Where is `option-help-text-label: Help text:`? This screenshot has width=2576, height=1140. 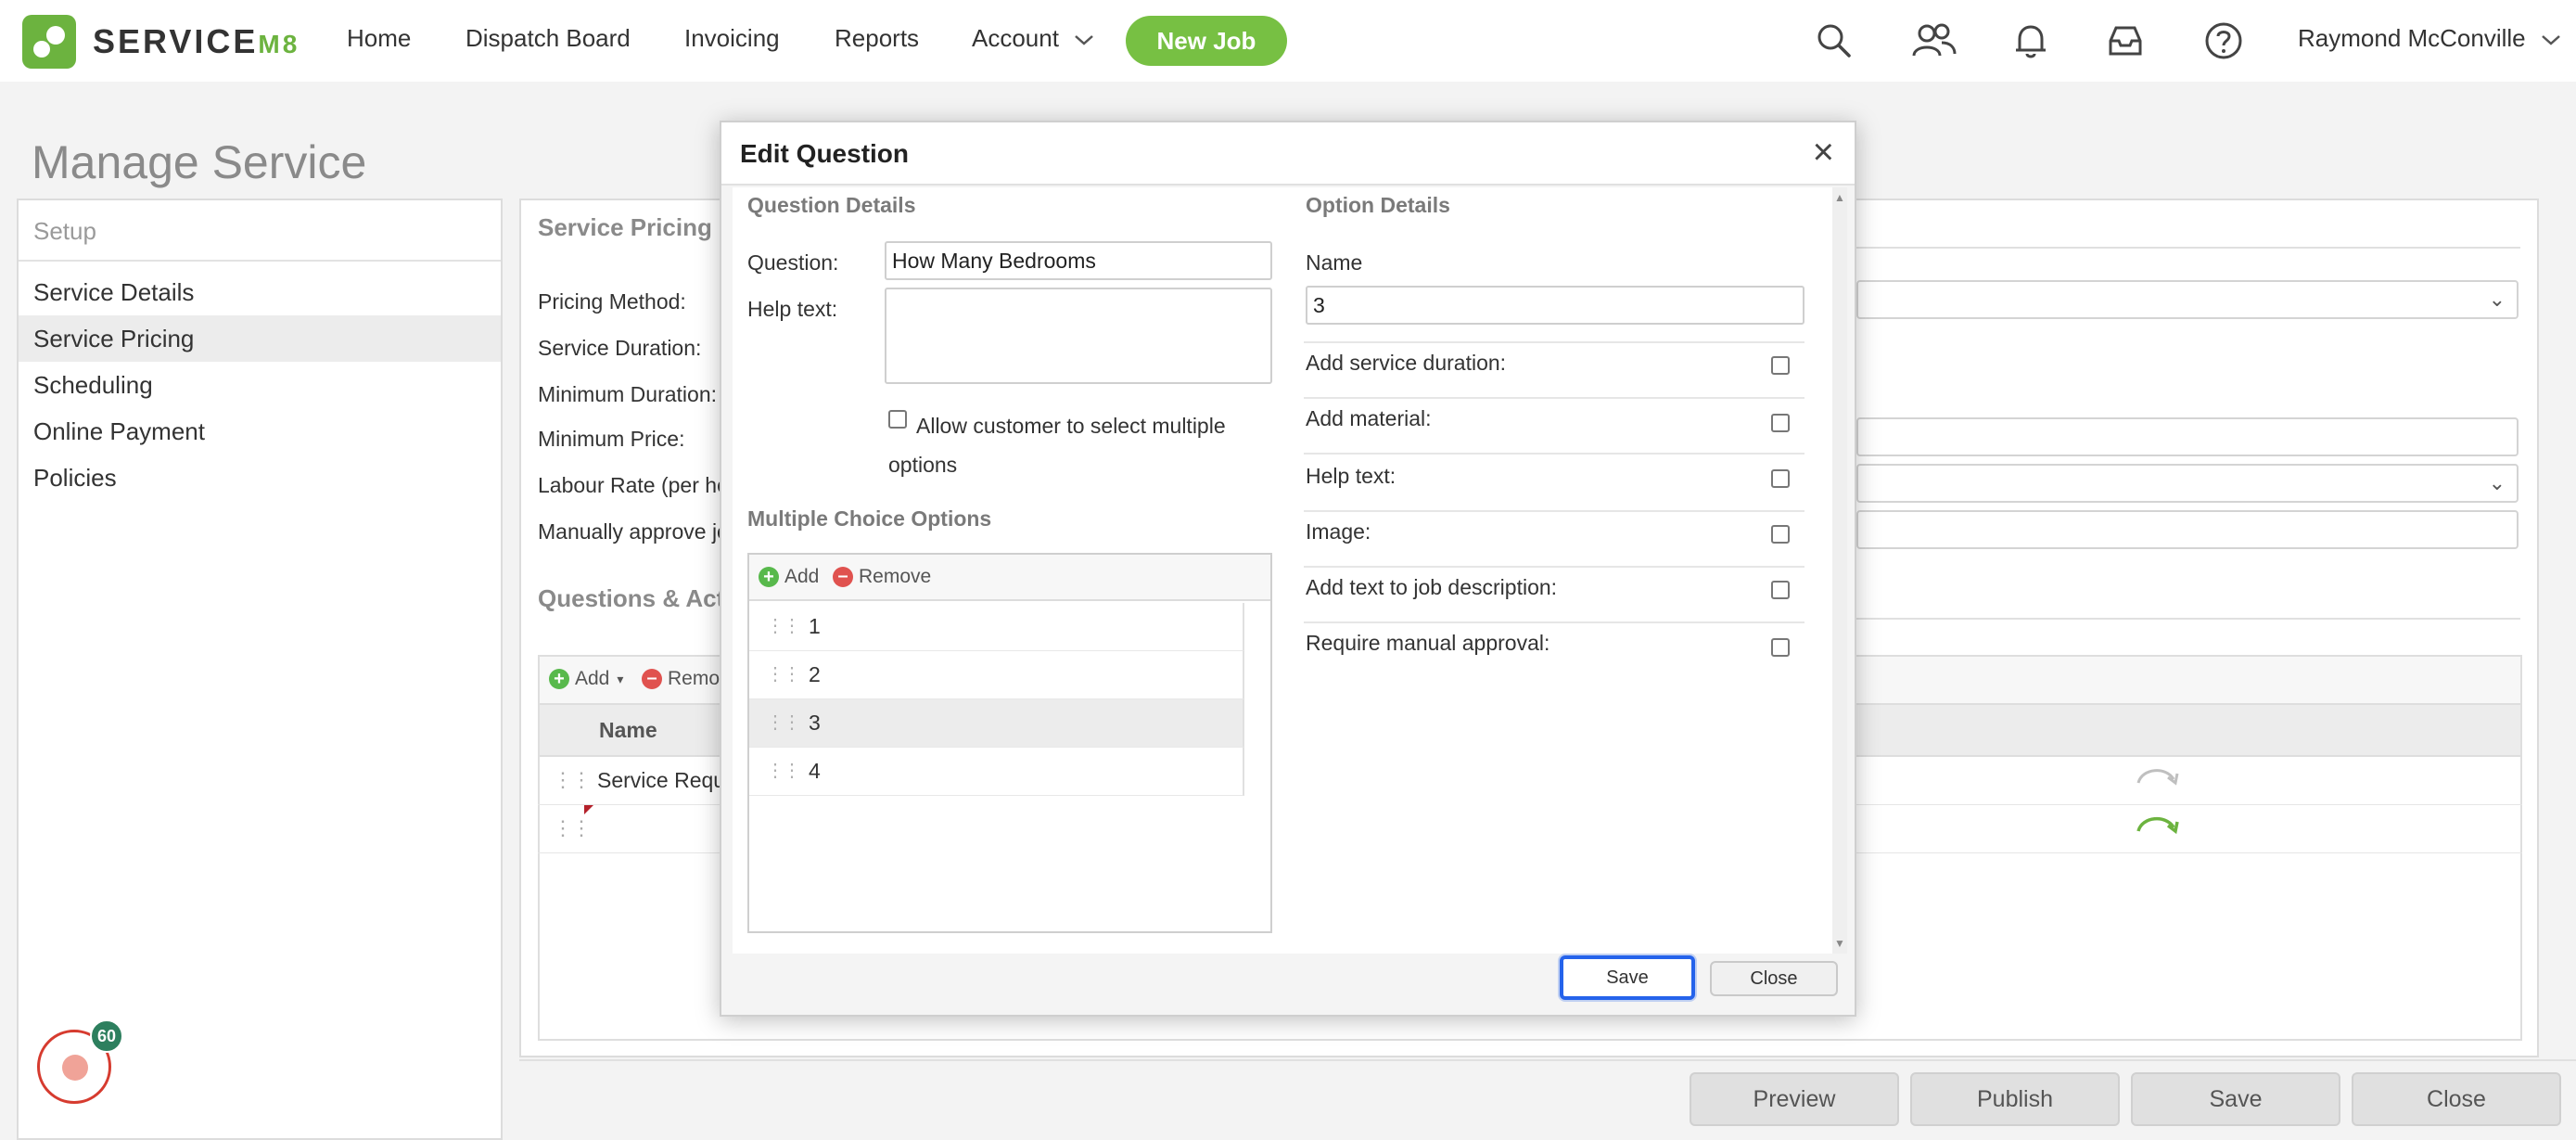 option-help-text-label: Help text: is located at coordinates (1351, 476).